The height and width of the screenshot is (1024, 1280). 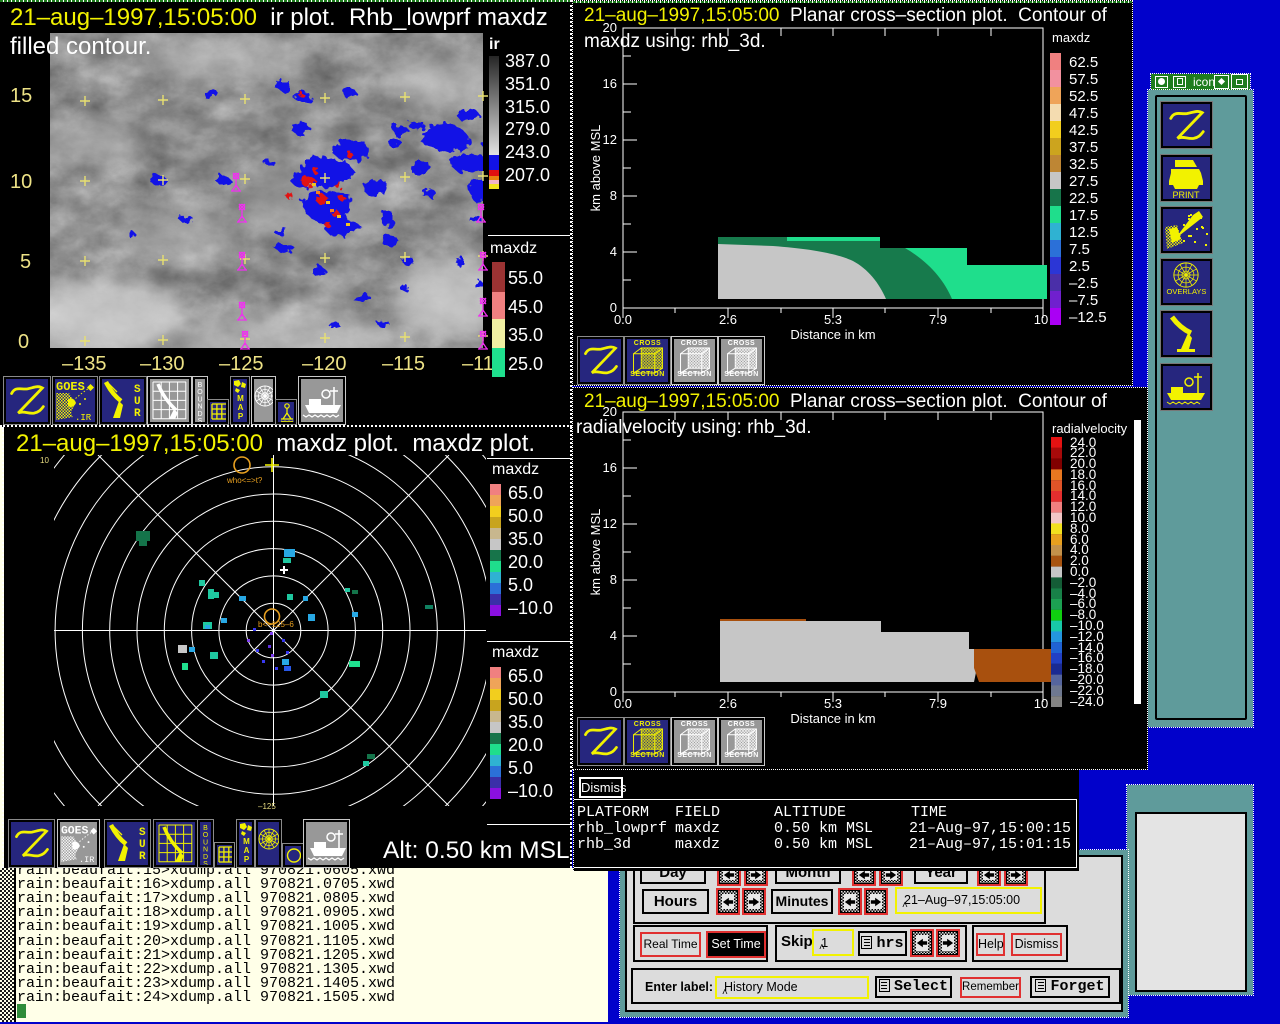 I want to click on svg-text: PRINT, so click(x=1187, y=194).